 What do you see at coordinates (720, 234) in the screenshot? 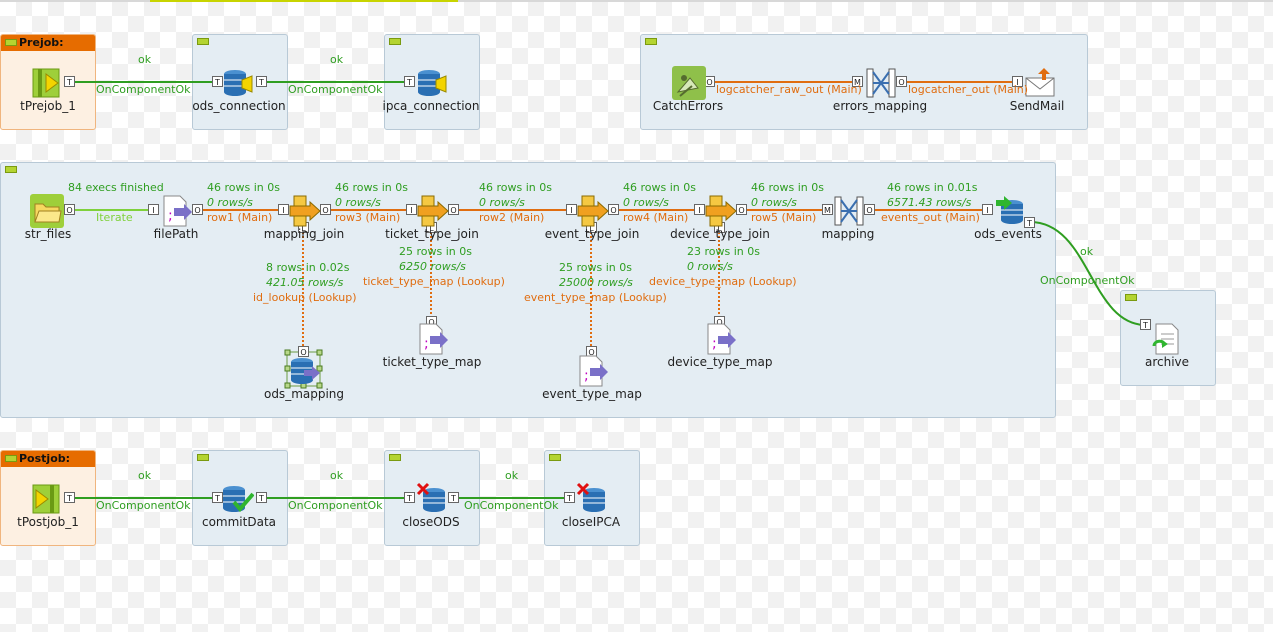
I see `component-label: device_type_join` at bounding box center [720, 234].